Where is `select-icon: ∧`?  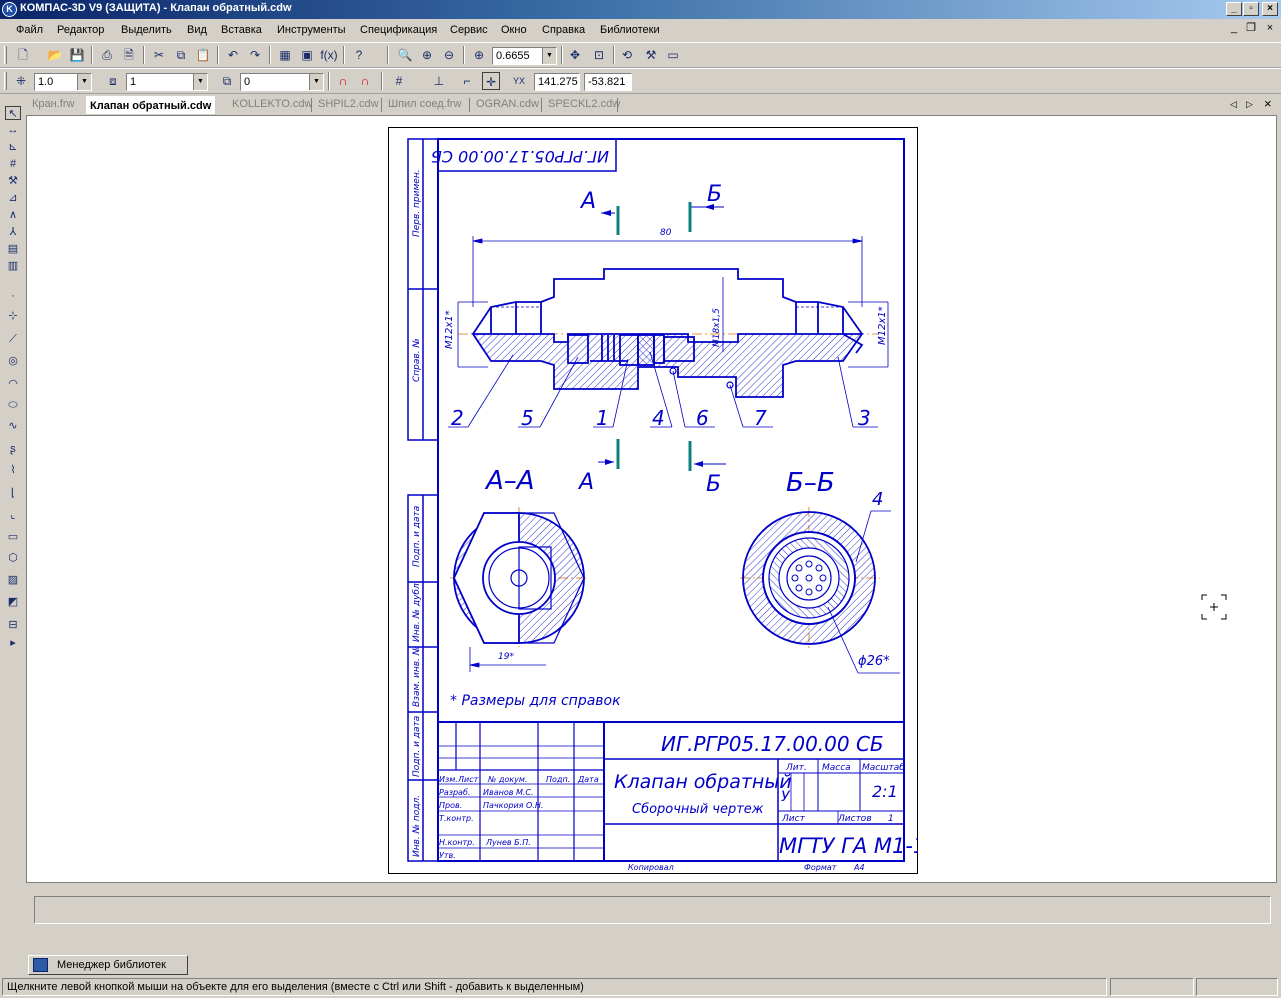 select-icon: ∧ is located at coordinates (13, 215).